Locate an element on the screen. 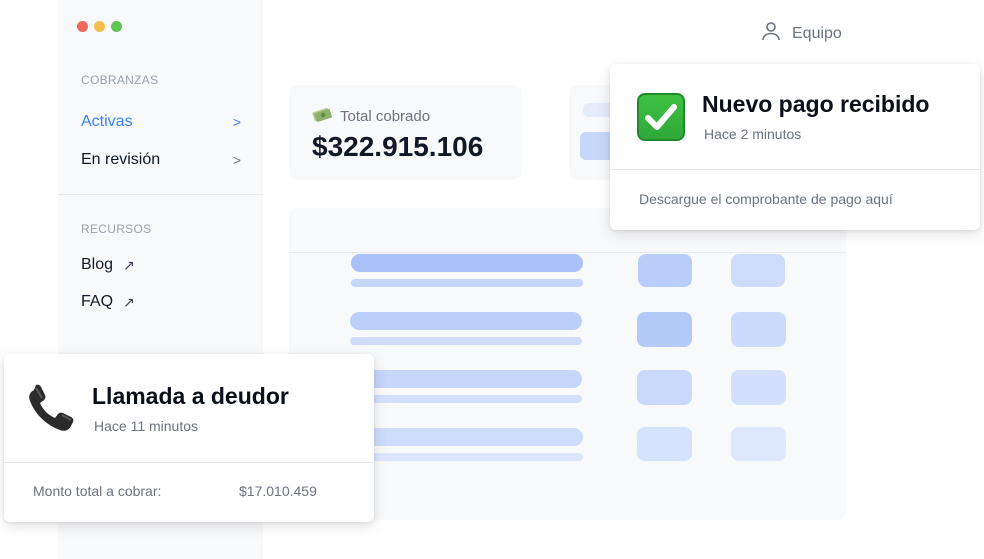 This screenshot has height=559, width=984. amount-value: $17.010.459 is located at coordinates (278, 491).